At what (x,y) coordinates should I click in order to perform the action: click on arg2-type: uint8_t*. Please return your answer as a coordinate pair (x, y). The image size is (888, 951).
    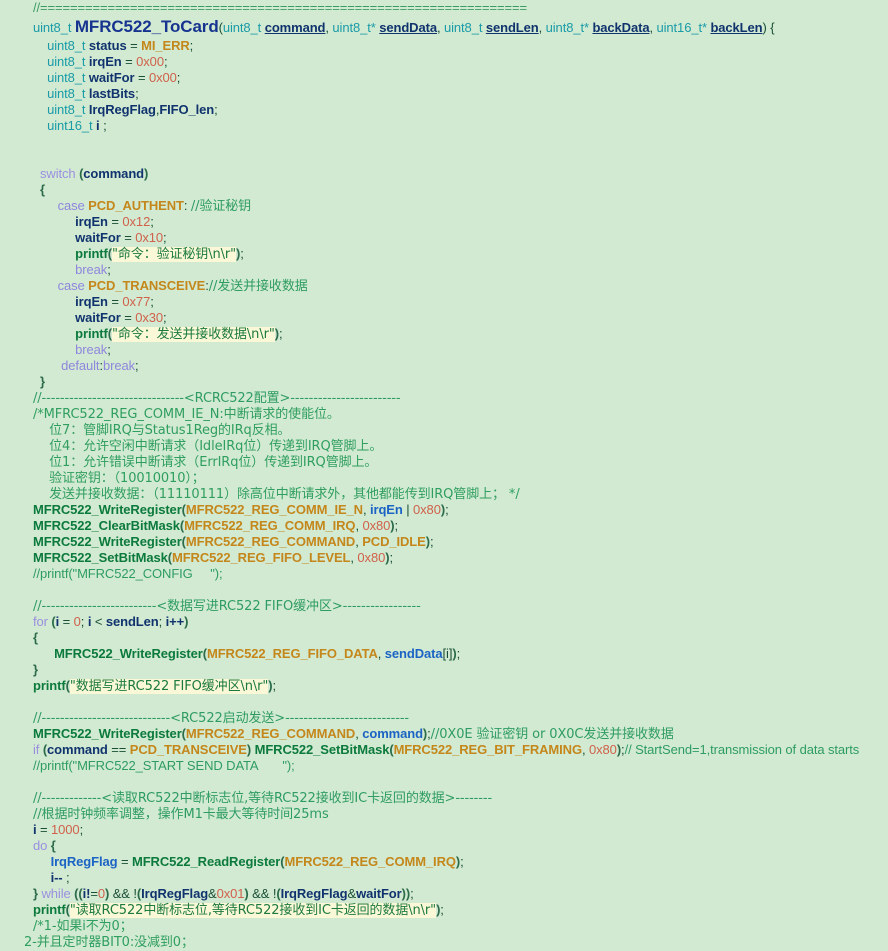
    Looking at the image, I should click on (356, 27).